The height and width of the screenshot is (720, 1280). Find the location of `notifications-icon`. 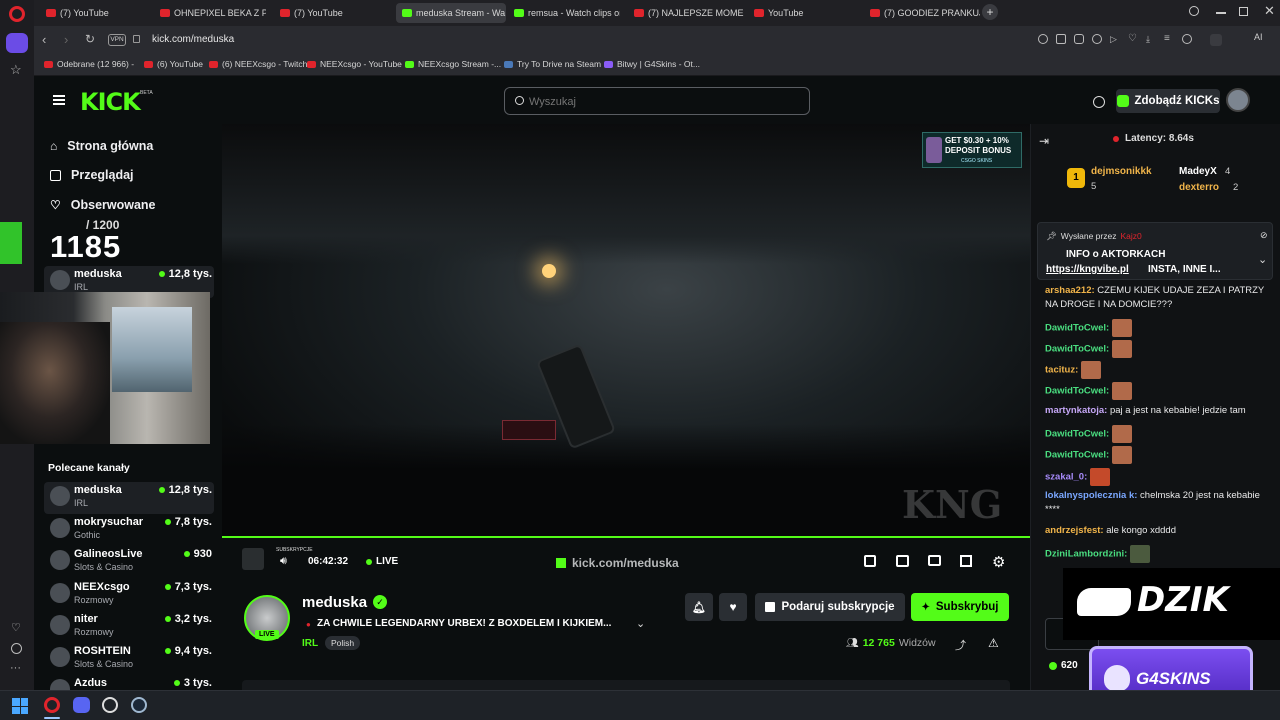

notifications-icon is located at coordinates (1099, 102).